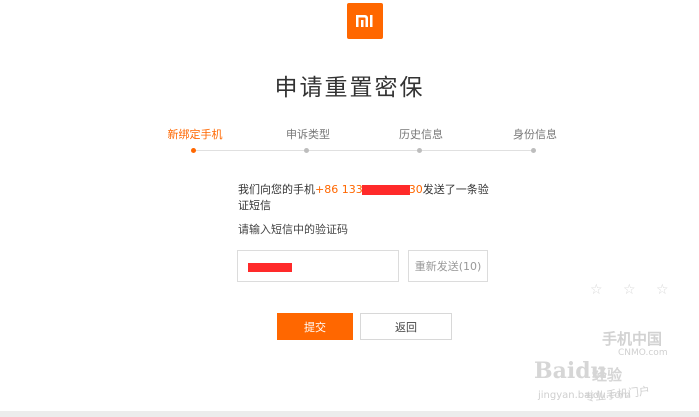 This screenshot has height=417, width=699. I want to click on step-label: 身份信息, so click(535, 134).